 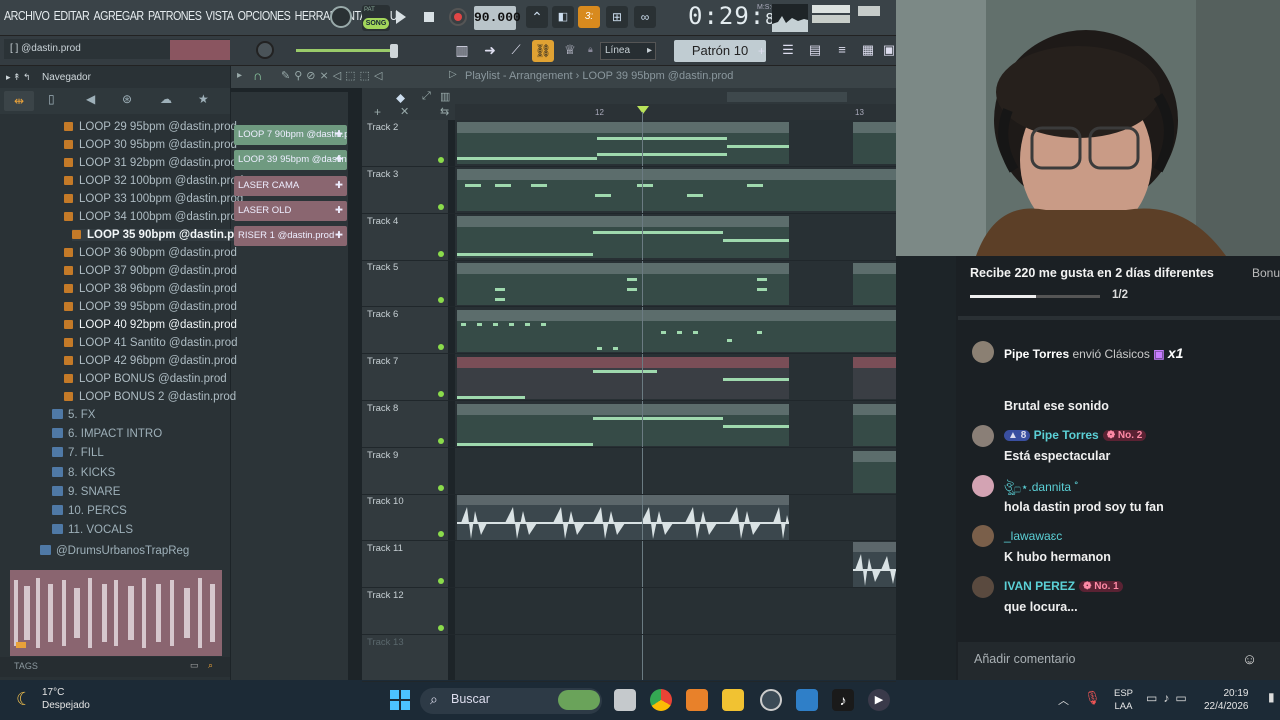 What do you see at coordinates (874, 331) in the screenshot?
I see `clip-glass-3: Glass NUC` at bounding box center [874, 331].